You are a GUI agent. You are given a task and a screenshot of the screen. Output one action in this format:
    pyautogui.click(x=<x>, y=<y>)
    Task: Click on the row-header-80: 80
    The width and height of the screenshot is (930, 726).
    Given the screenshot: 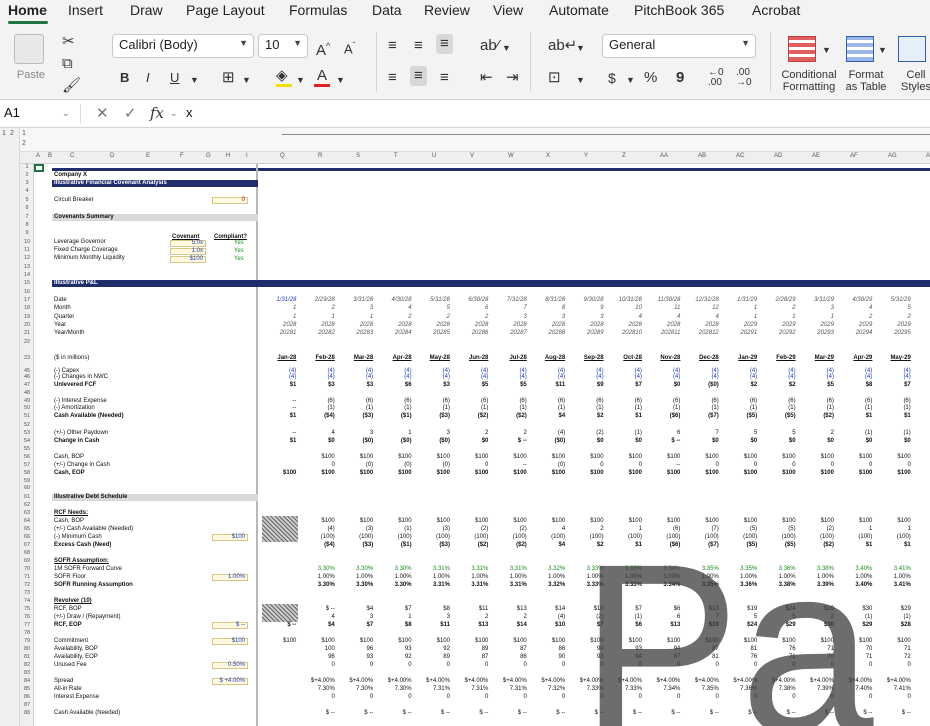 What is the action you would take?
    pyautogui.click(x=27, y=649)
    